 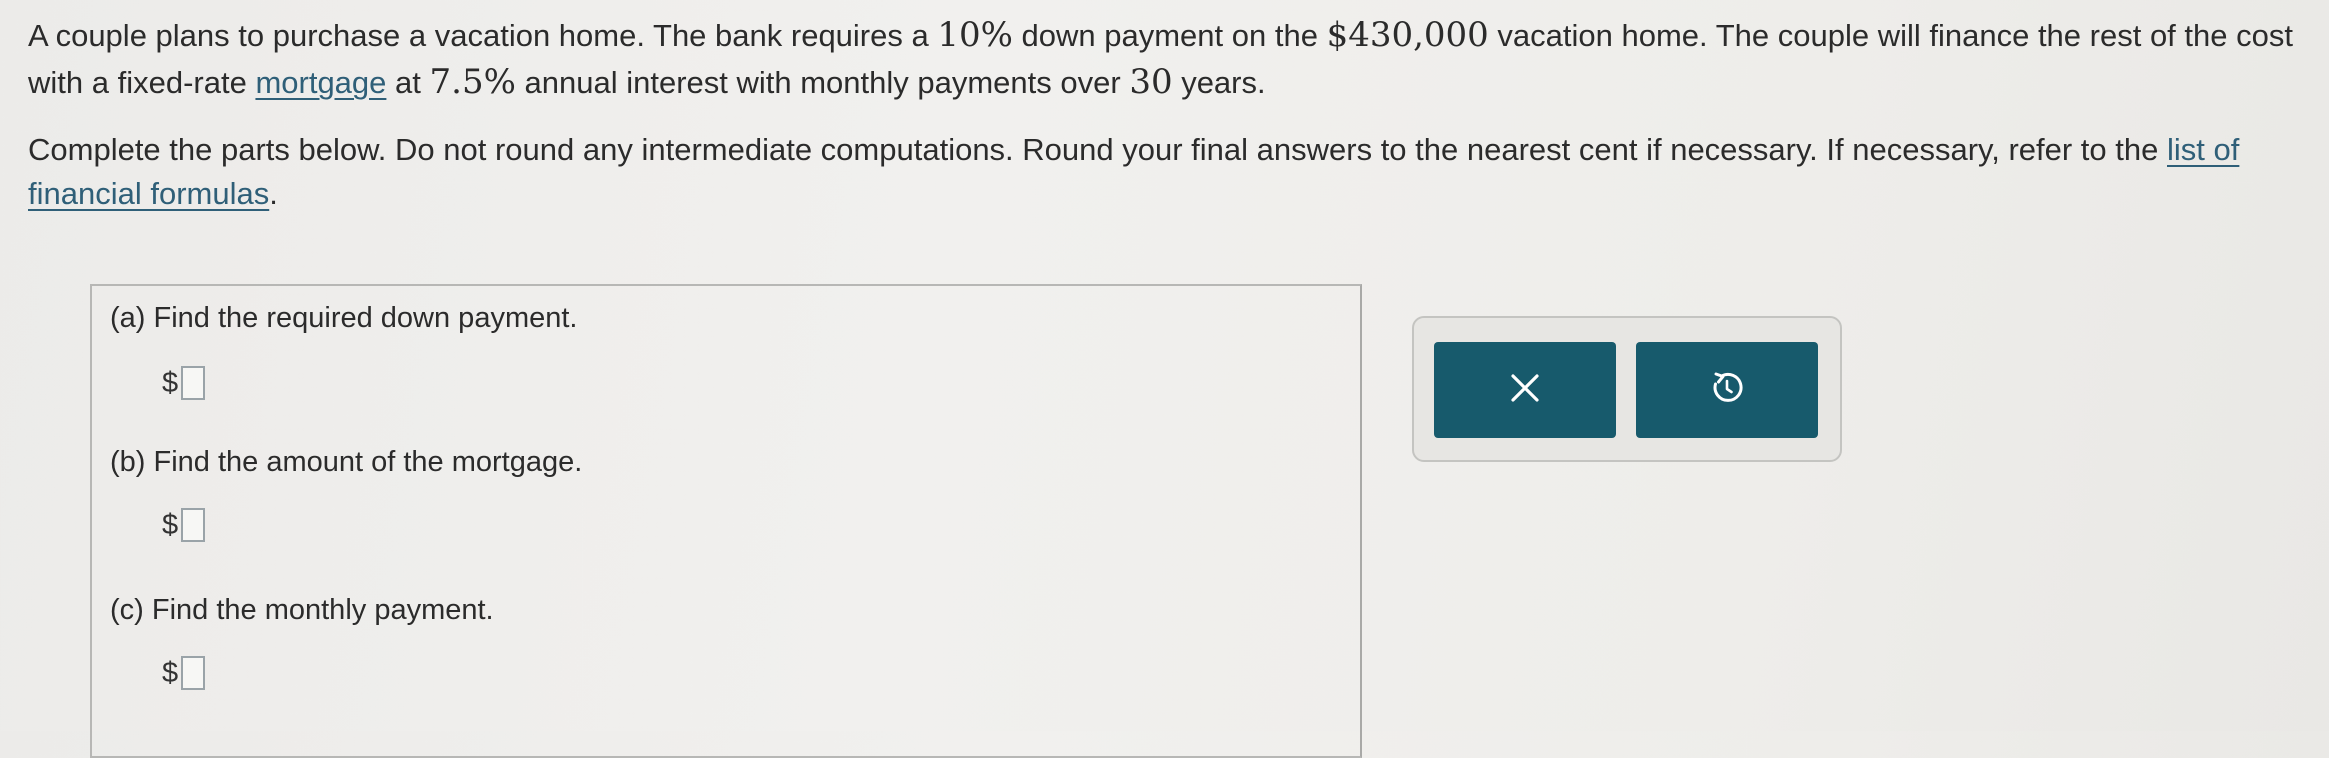 What do you see at coordinates (1169, 35) in the screenshot?
I see `problem-text: down payment on the` at bounding box center [1169, 35].